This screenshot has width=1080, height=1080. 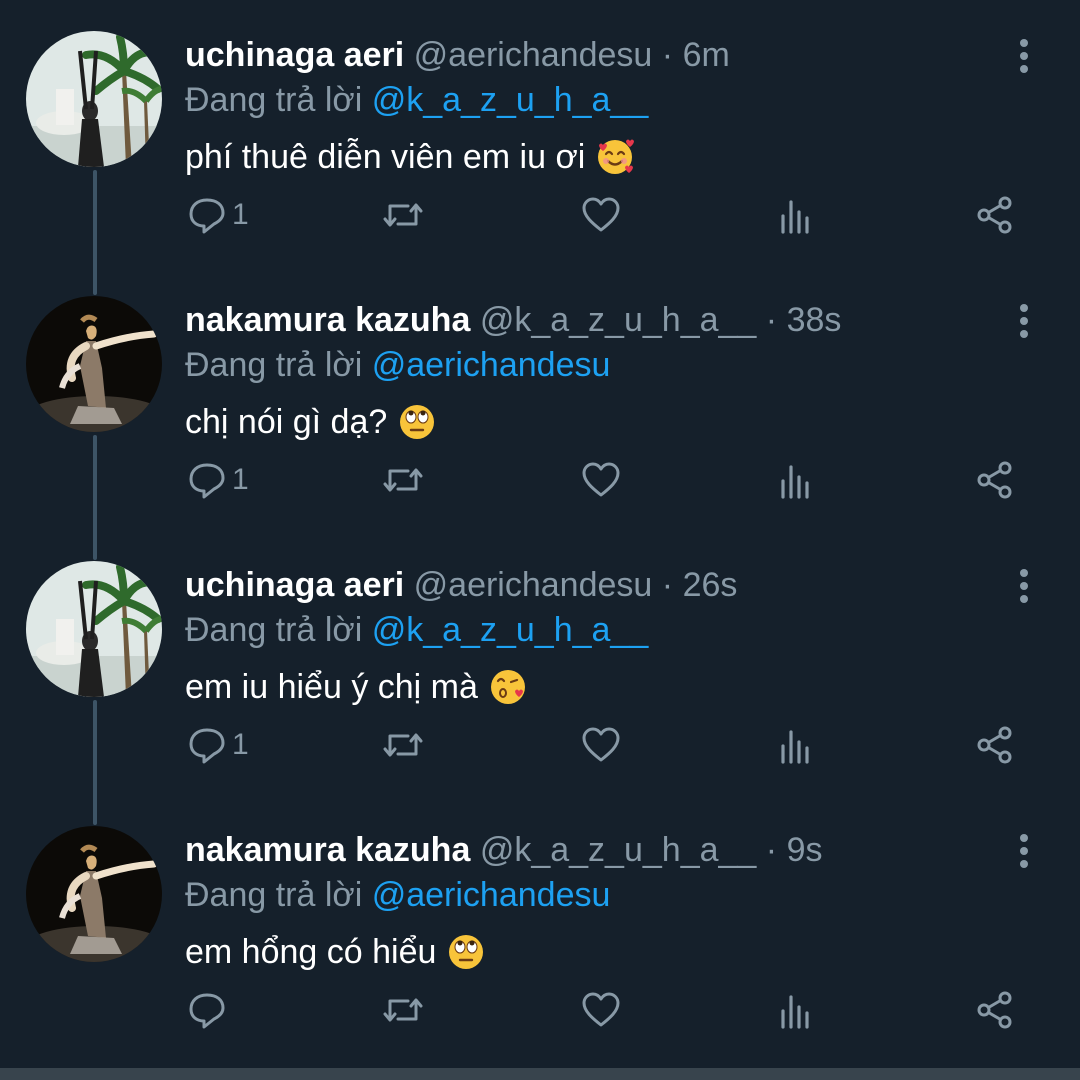 I want to click on timestamp: 6m, so click(x=706, y=55).